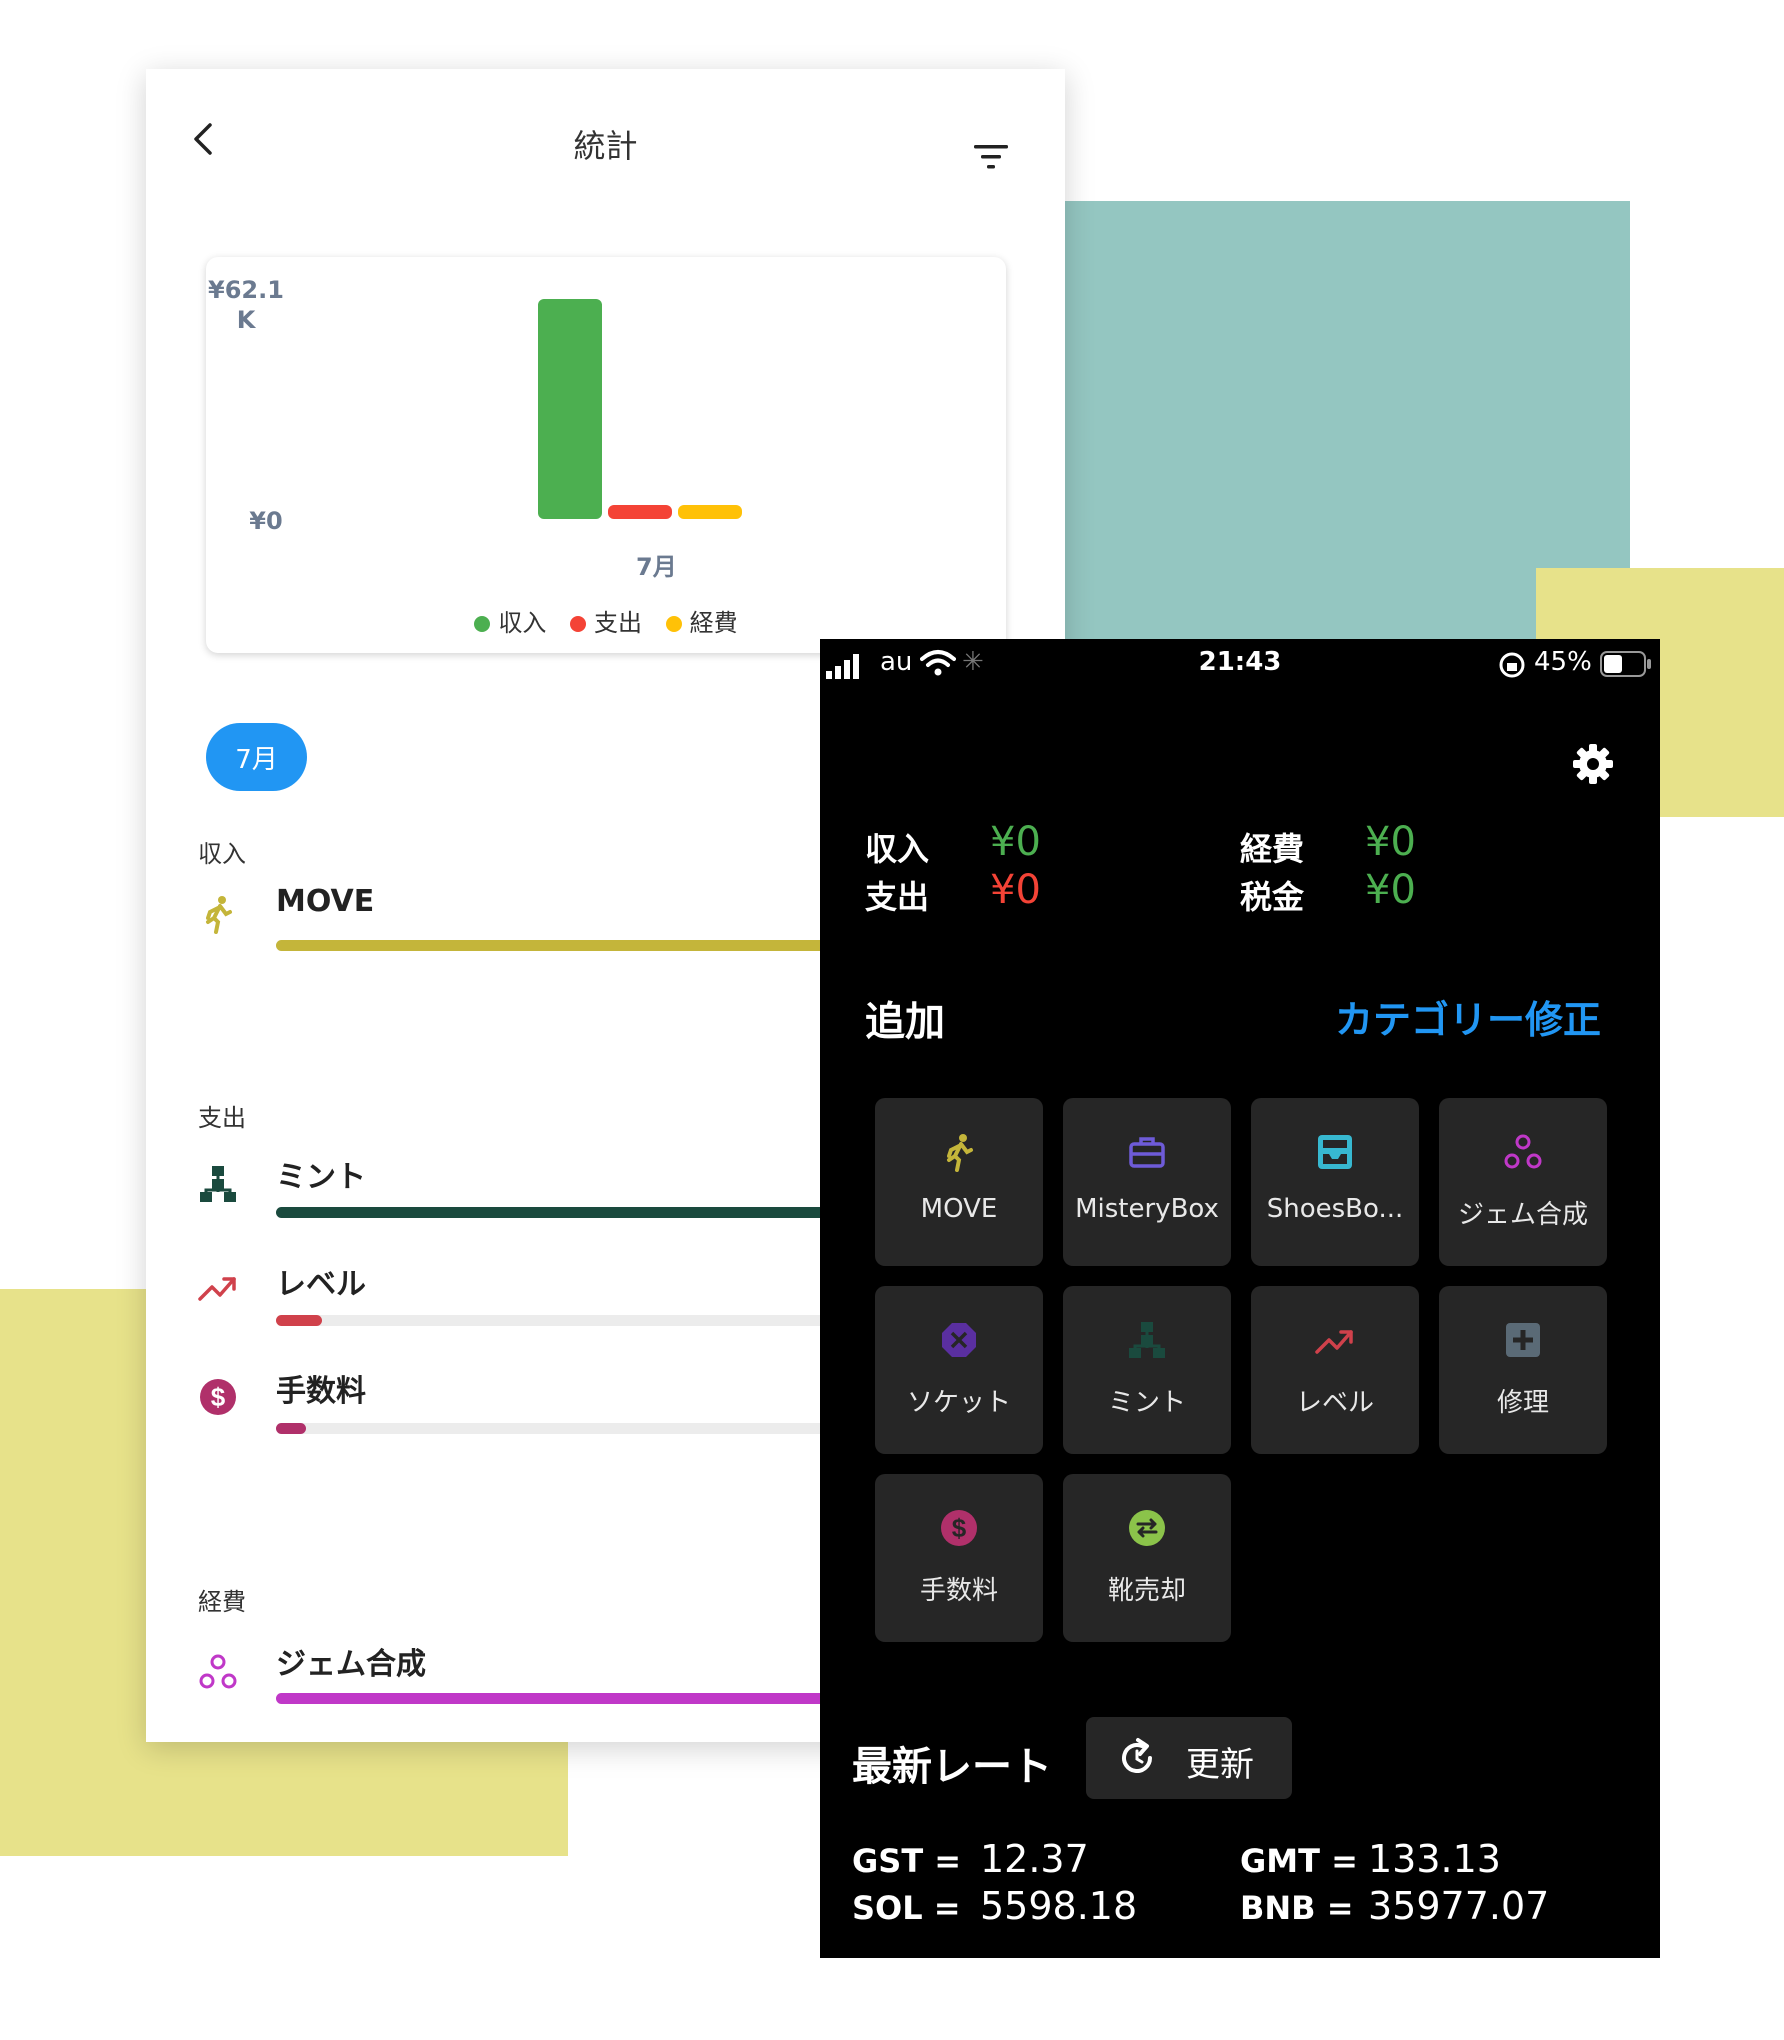 The image size is (1784, 2040). Describe the element at coordinates (1299, 1861) in the screenshot. I see `rate-key: GMT =` at that location.